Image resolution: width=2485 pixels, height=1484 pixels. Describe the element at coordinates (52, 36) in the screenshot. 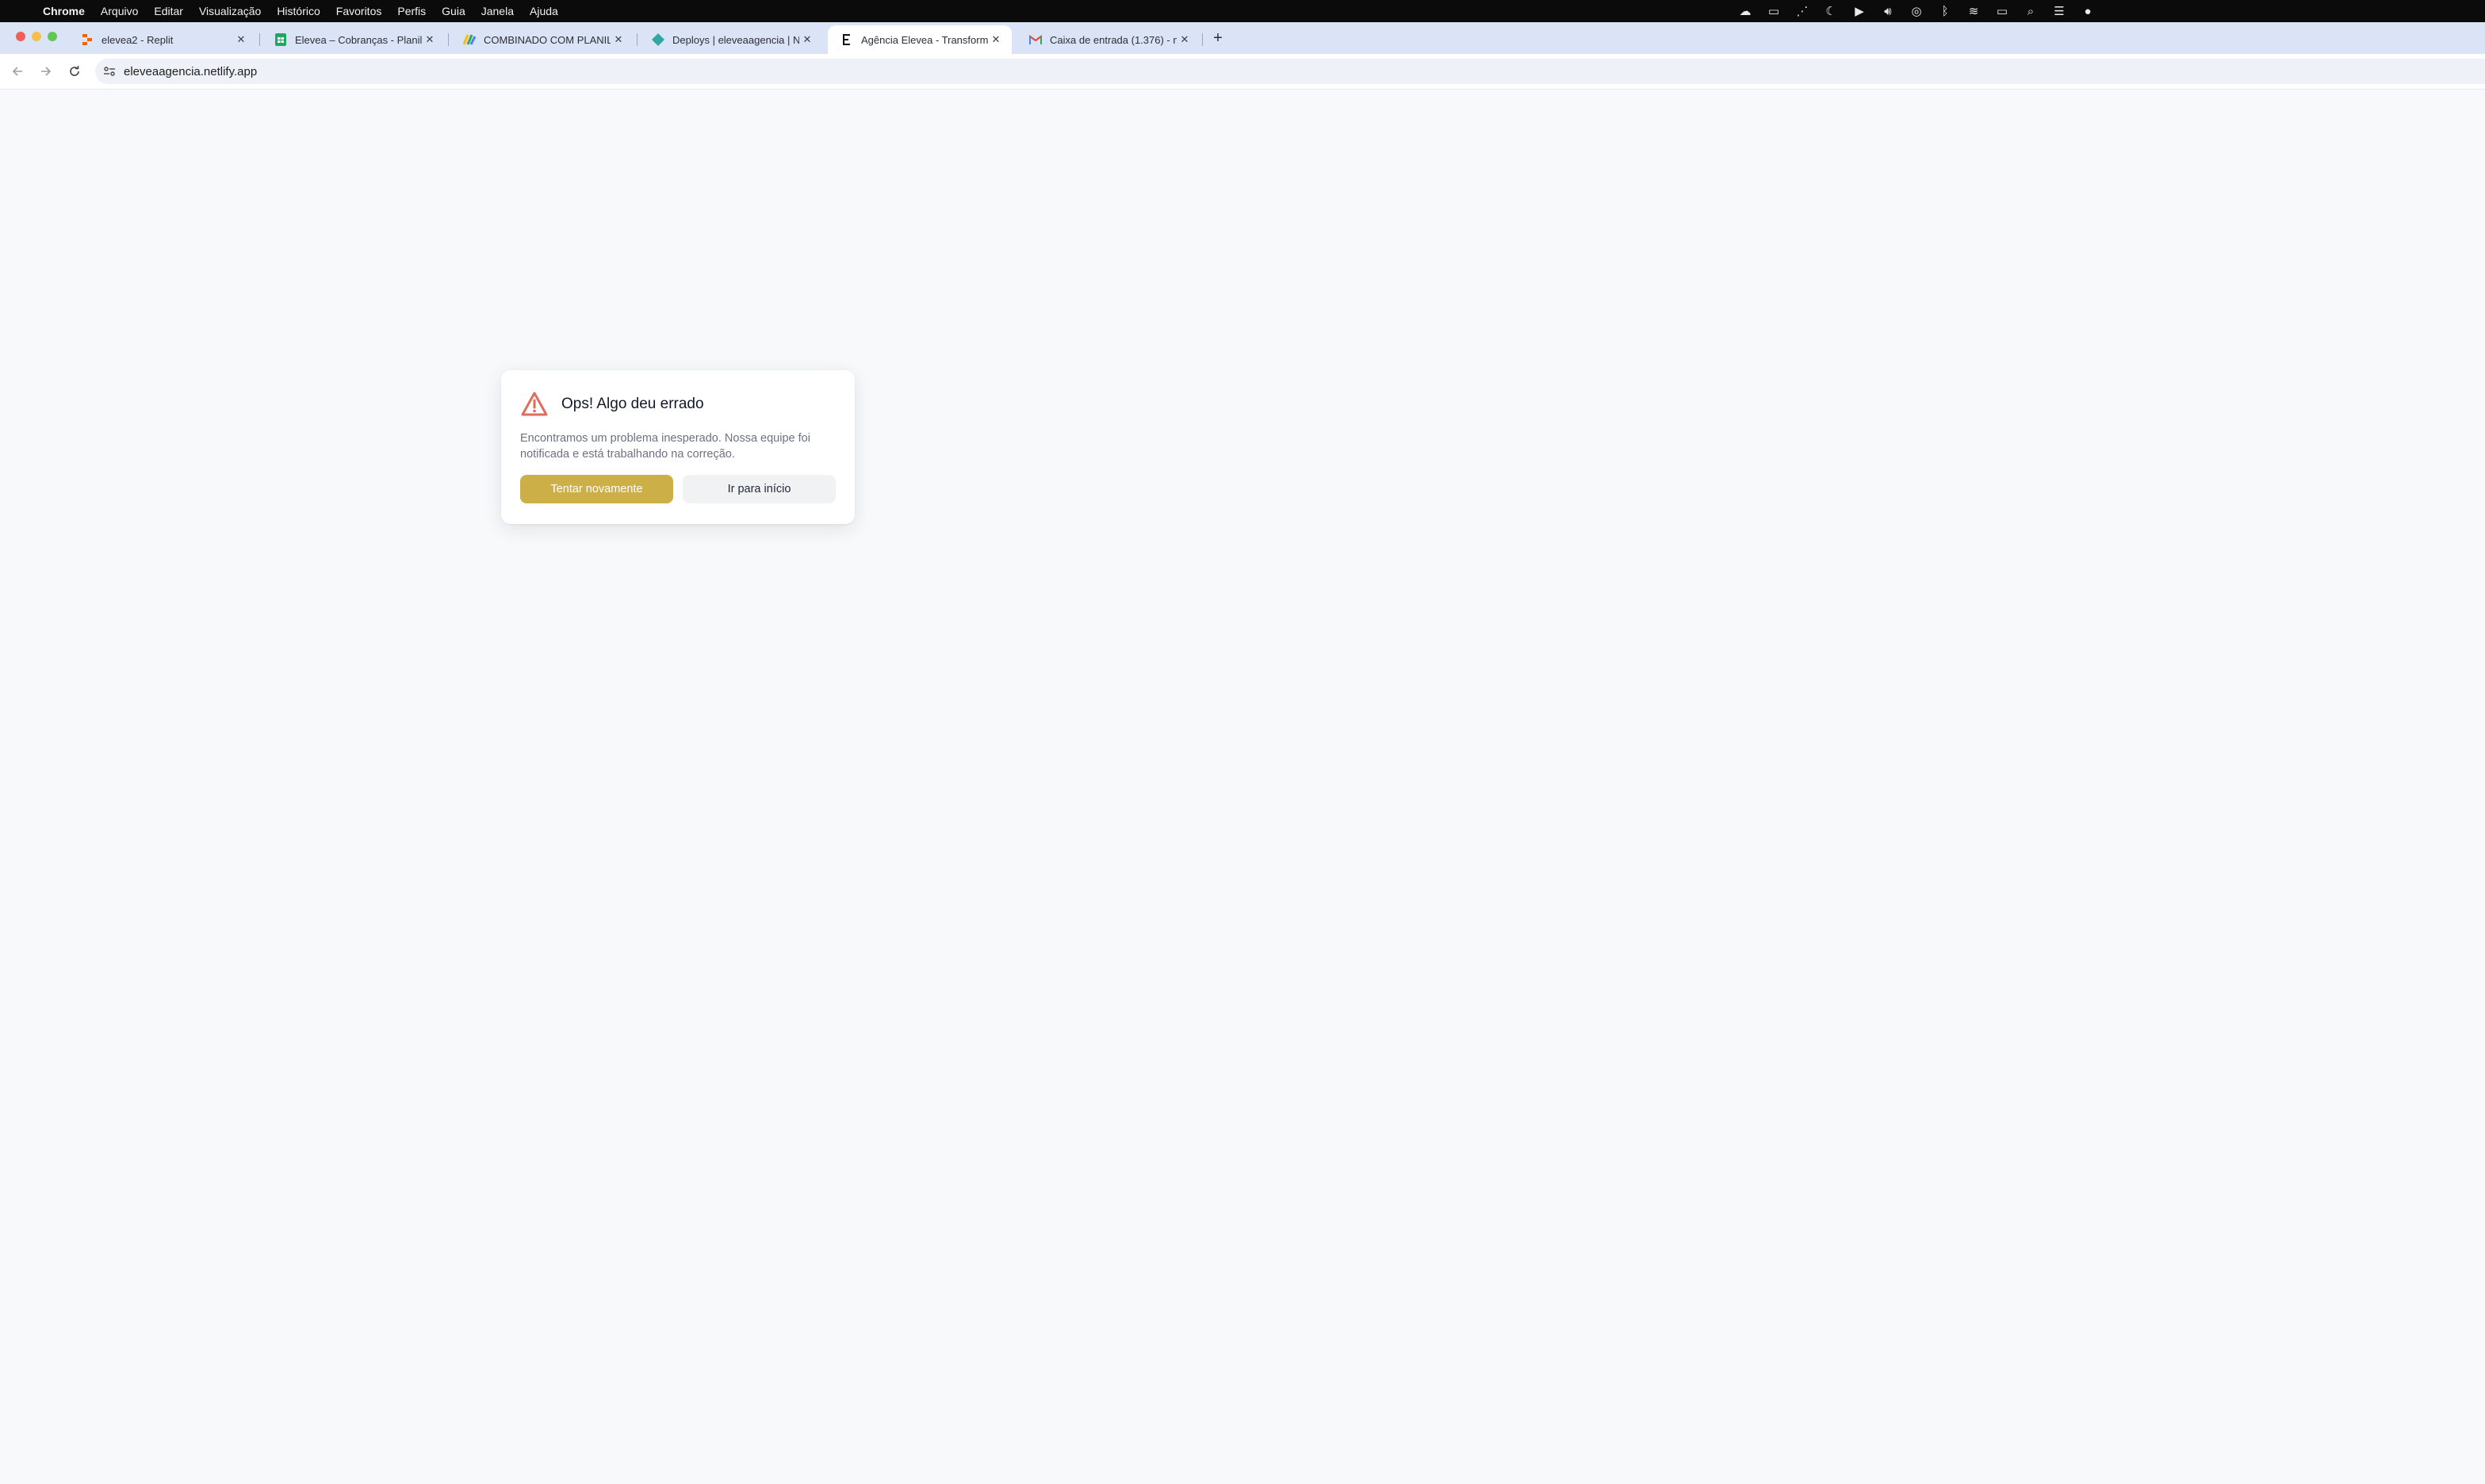

I see `zoom-window-button` at that location.